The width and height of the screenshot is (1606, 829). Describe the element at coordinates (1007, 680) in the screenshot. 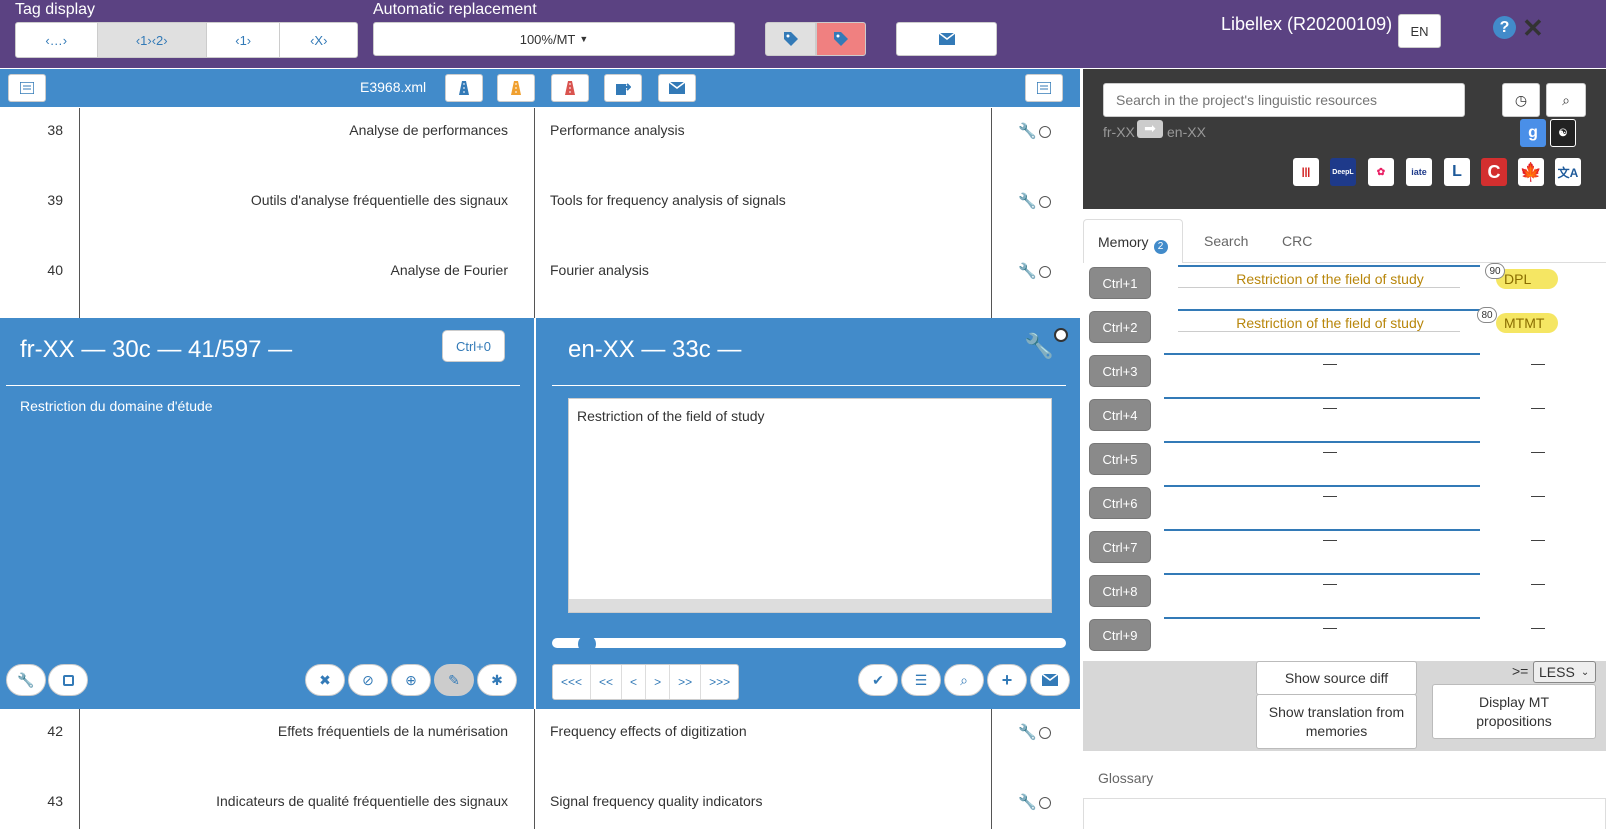

I see `add-button: +` at that location.